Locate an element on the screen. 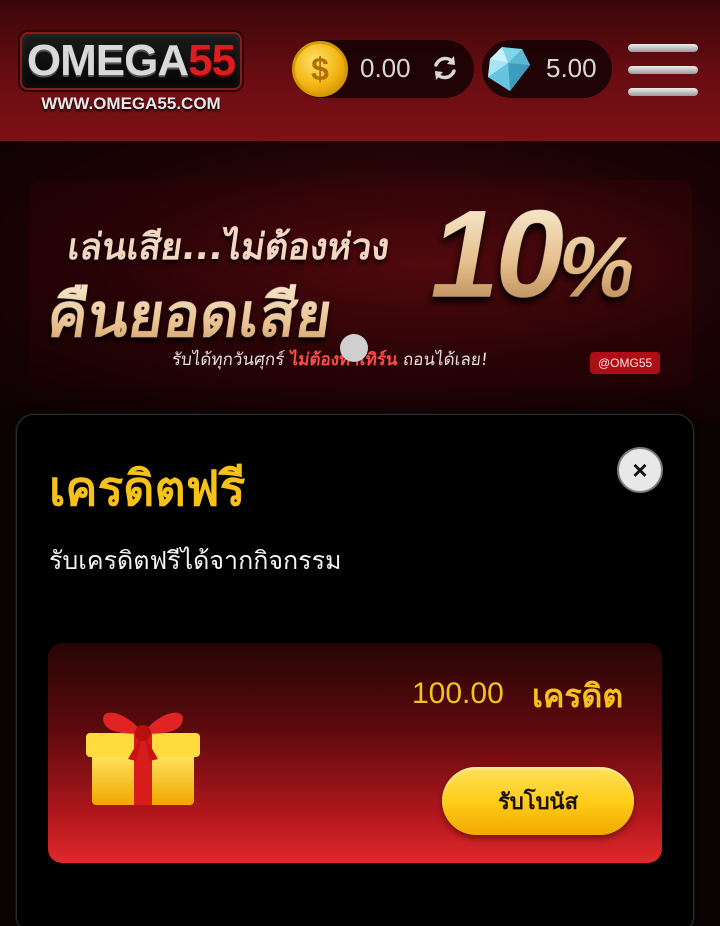 Image resolution: width=720 pixels, height=926 pixels. logo-badge: OMEGA 55 is located at coordinates (131, 61).